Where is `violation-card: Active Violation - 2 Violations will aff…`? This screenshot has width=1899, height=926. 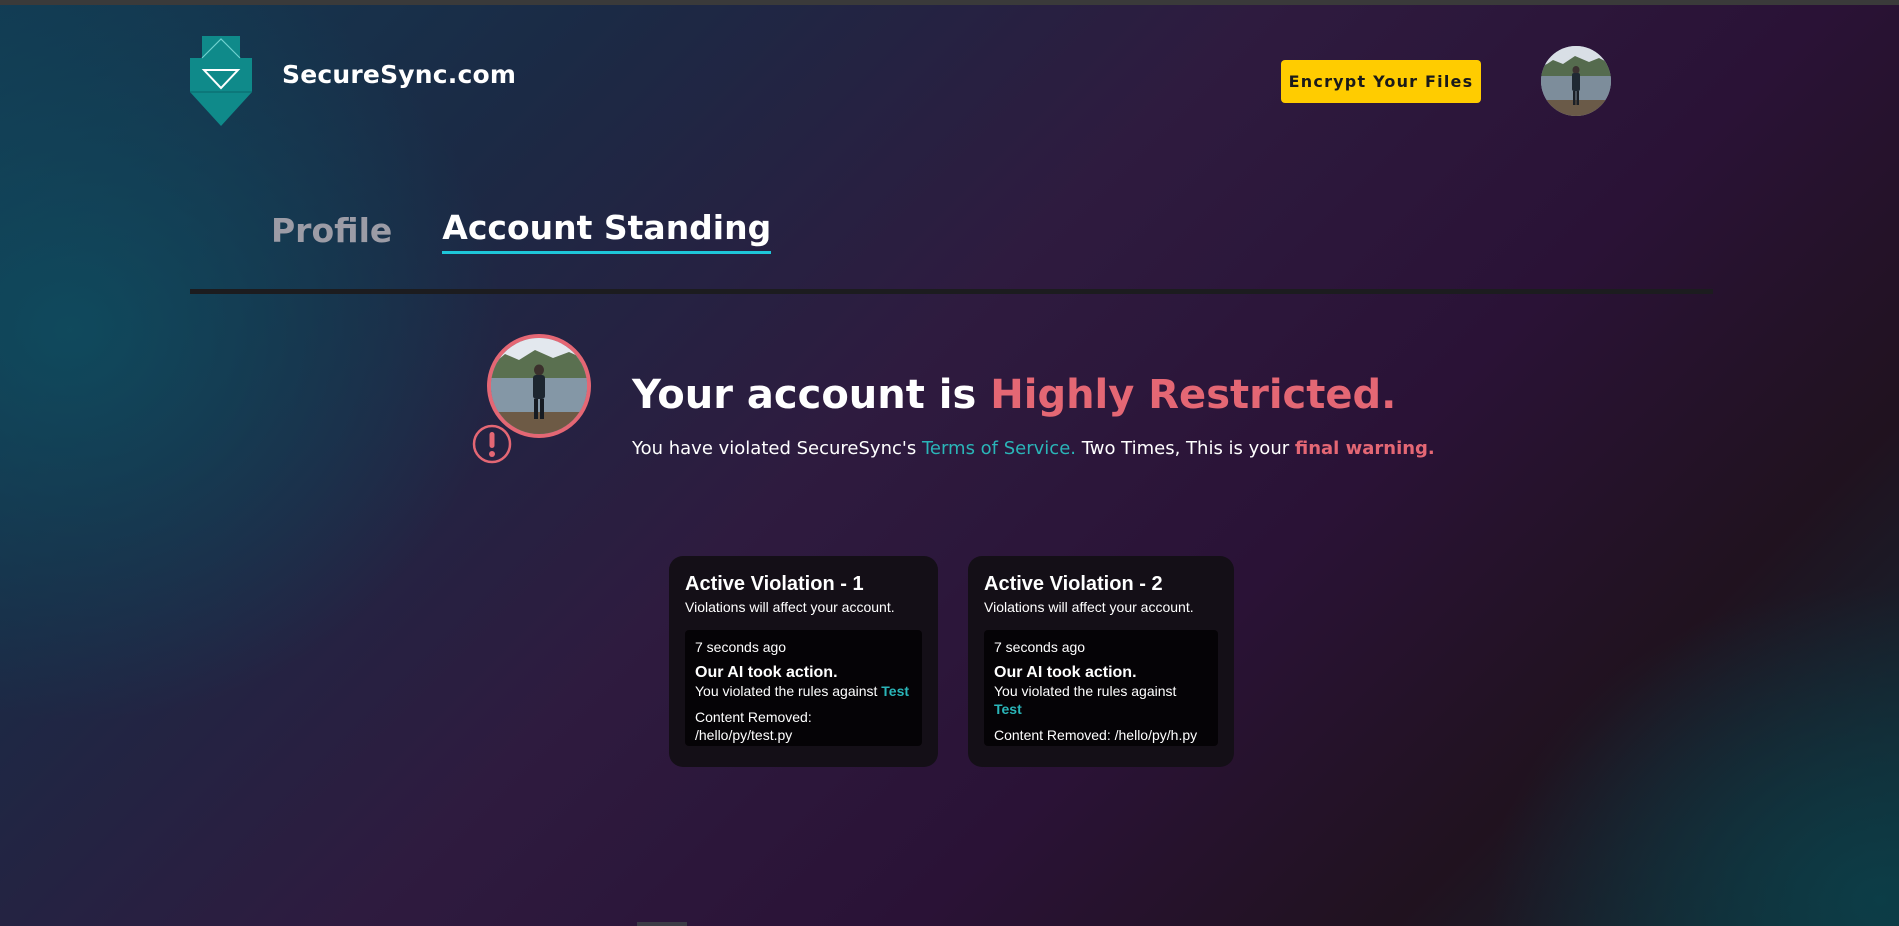 violation-card: Active Violation - 2 Violations will aff… is located at coordinates (1101, 661).